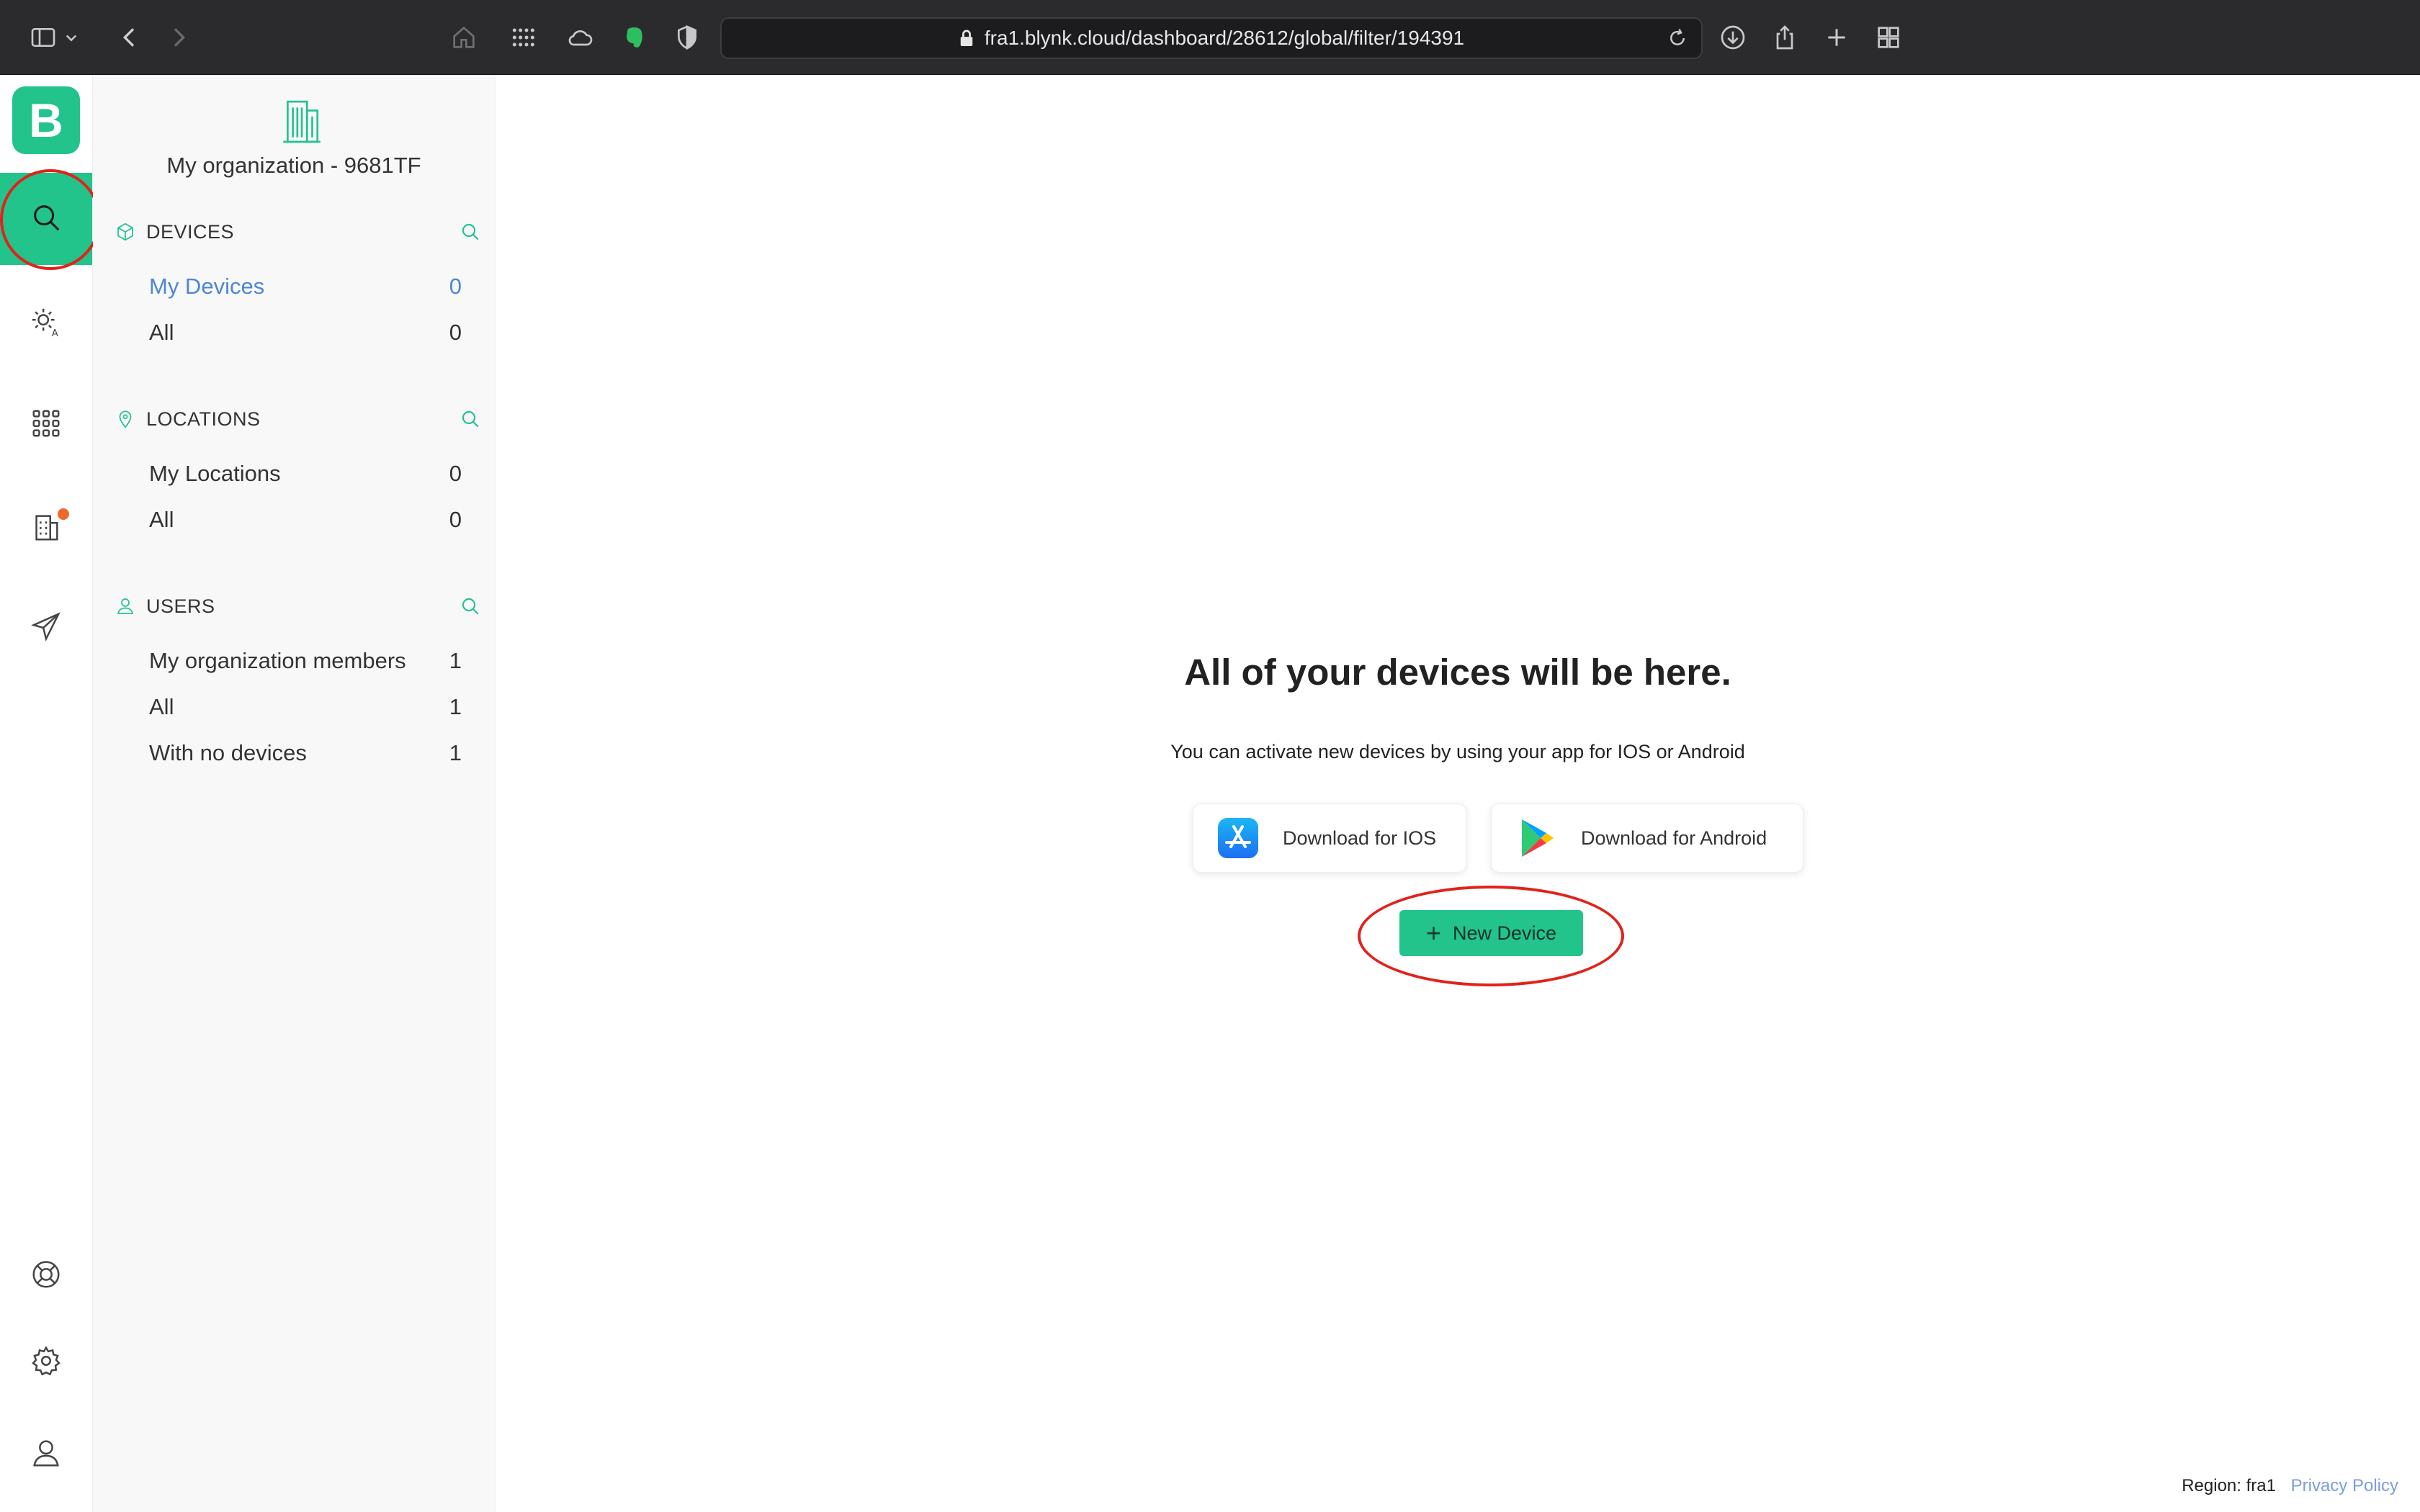  I want to click on download-icon, so click(1733, 37).